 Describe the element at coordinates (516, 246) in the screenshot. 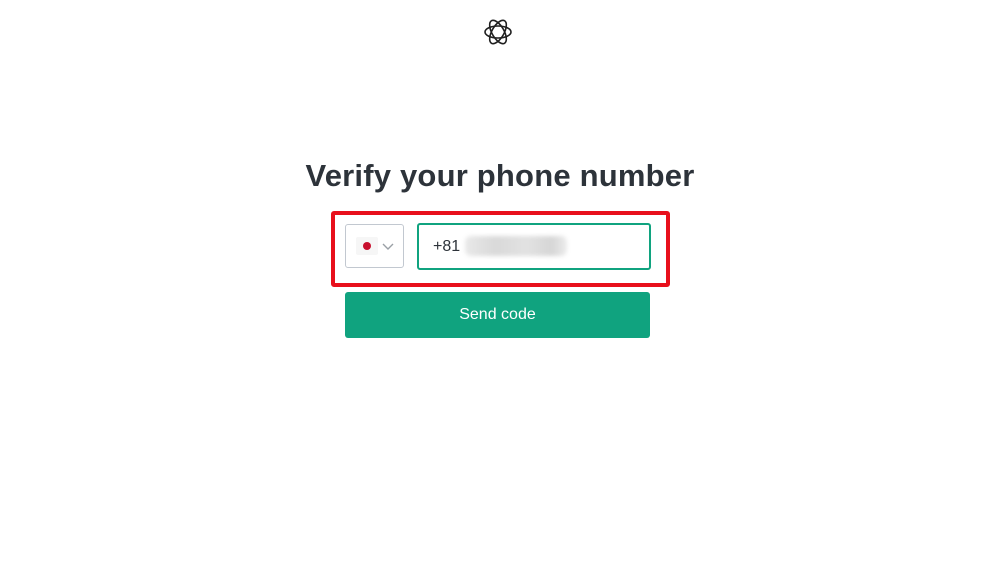

I see `redacted-phone-number` at that location.